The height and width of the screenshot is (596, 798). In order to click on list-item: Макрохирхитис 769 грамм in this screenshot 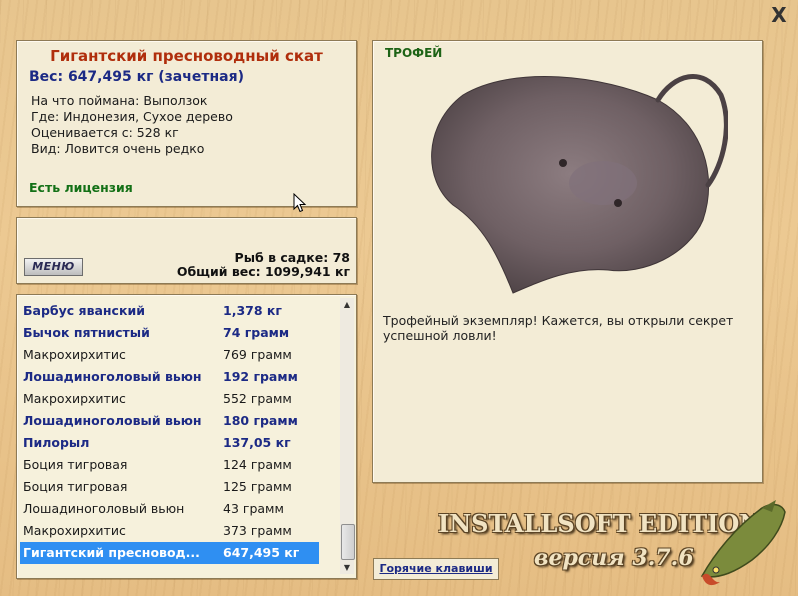, I will do `click(169, 355)`.